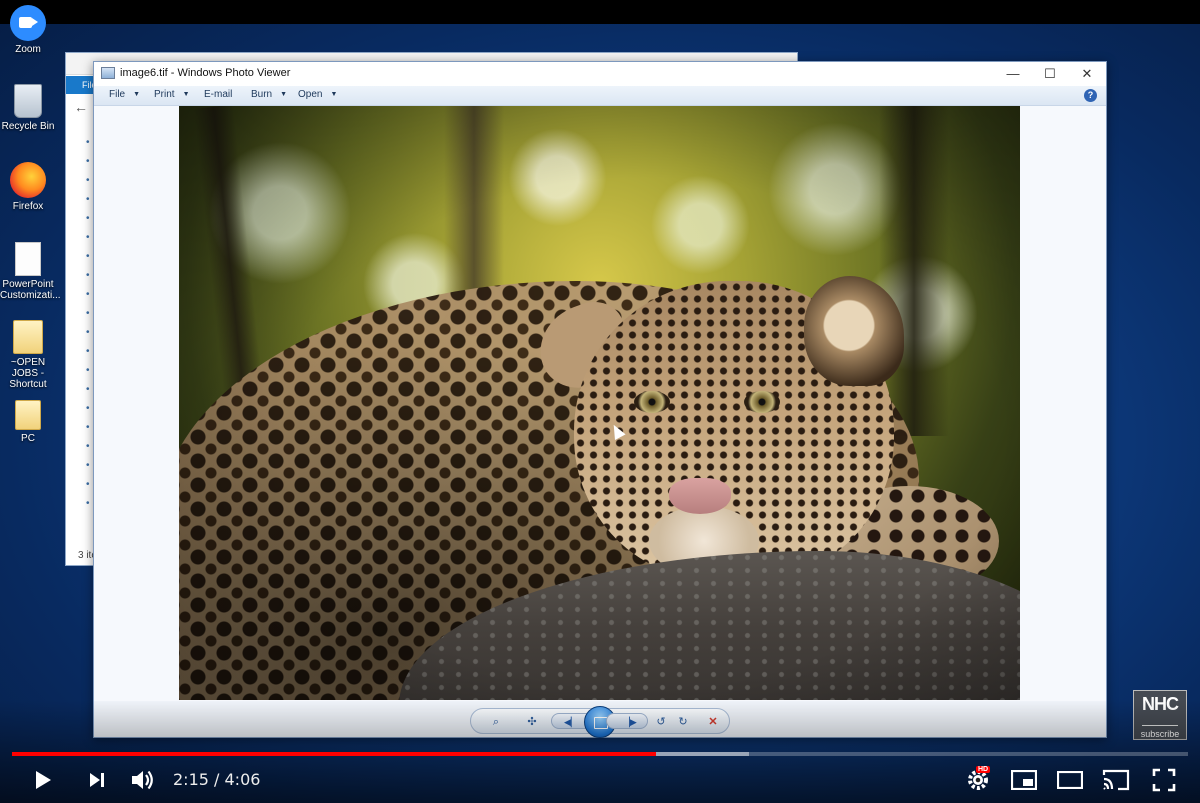  What do you see at coordinates (108, 73) in the screenshot?
I see `photo-viewer-app-icon` at bounding box center [108, 73].